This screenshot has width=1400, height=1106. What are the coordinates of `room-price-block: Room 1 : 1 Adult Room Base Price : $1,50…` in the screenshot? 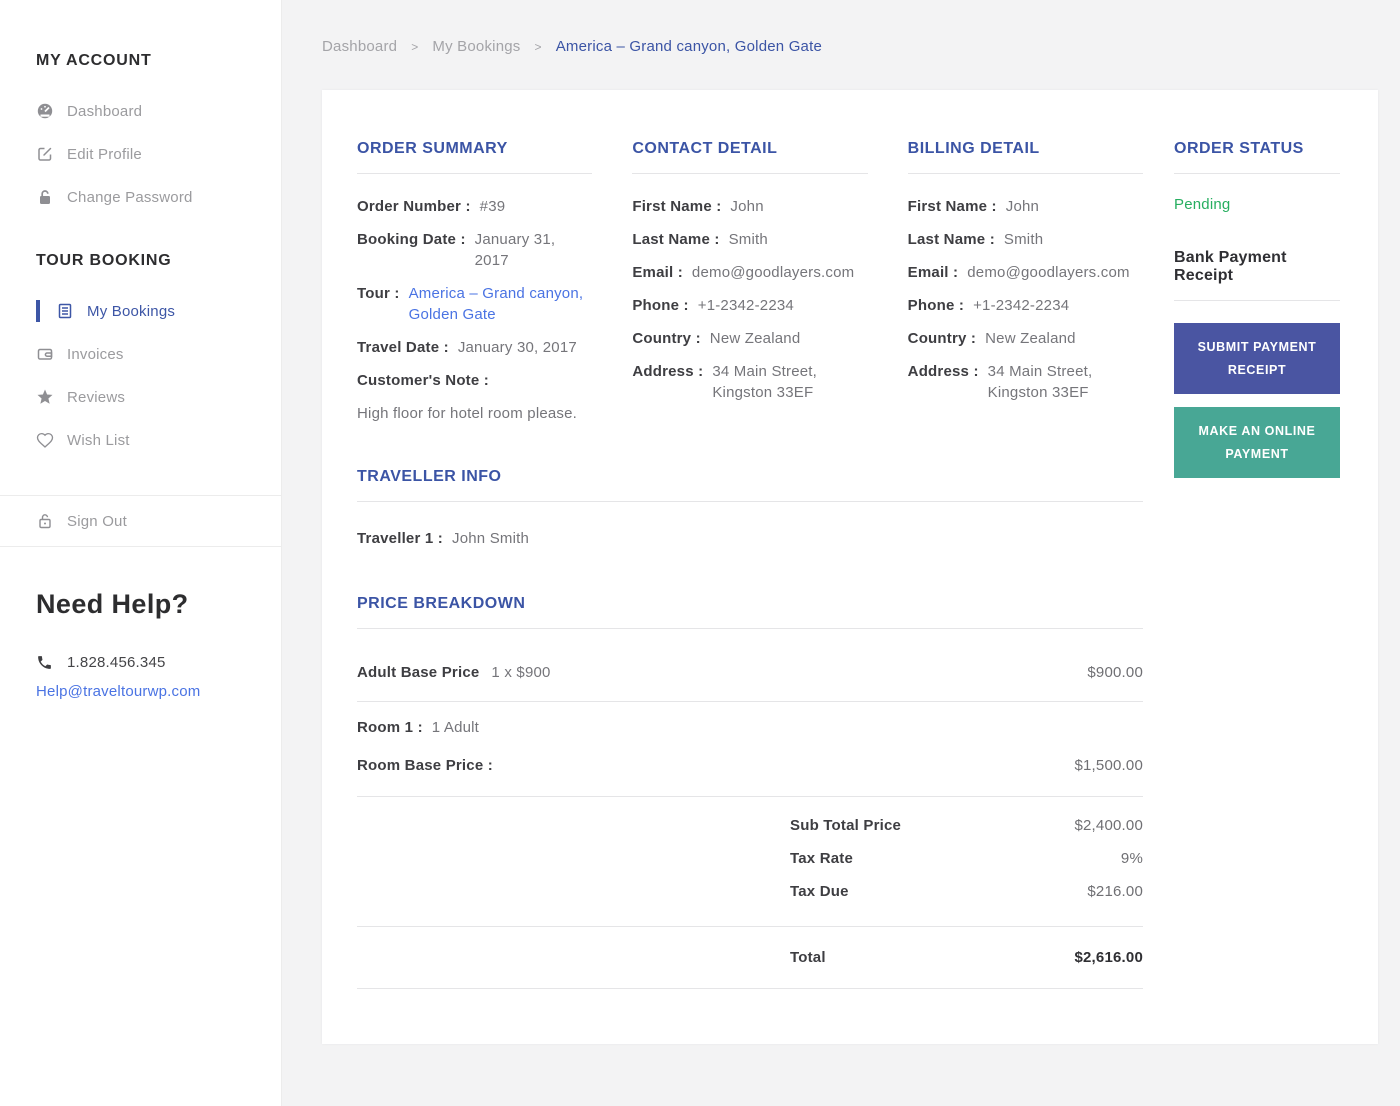 It's located at (750, 749).